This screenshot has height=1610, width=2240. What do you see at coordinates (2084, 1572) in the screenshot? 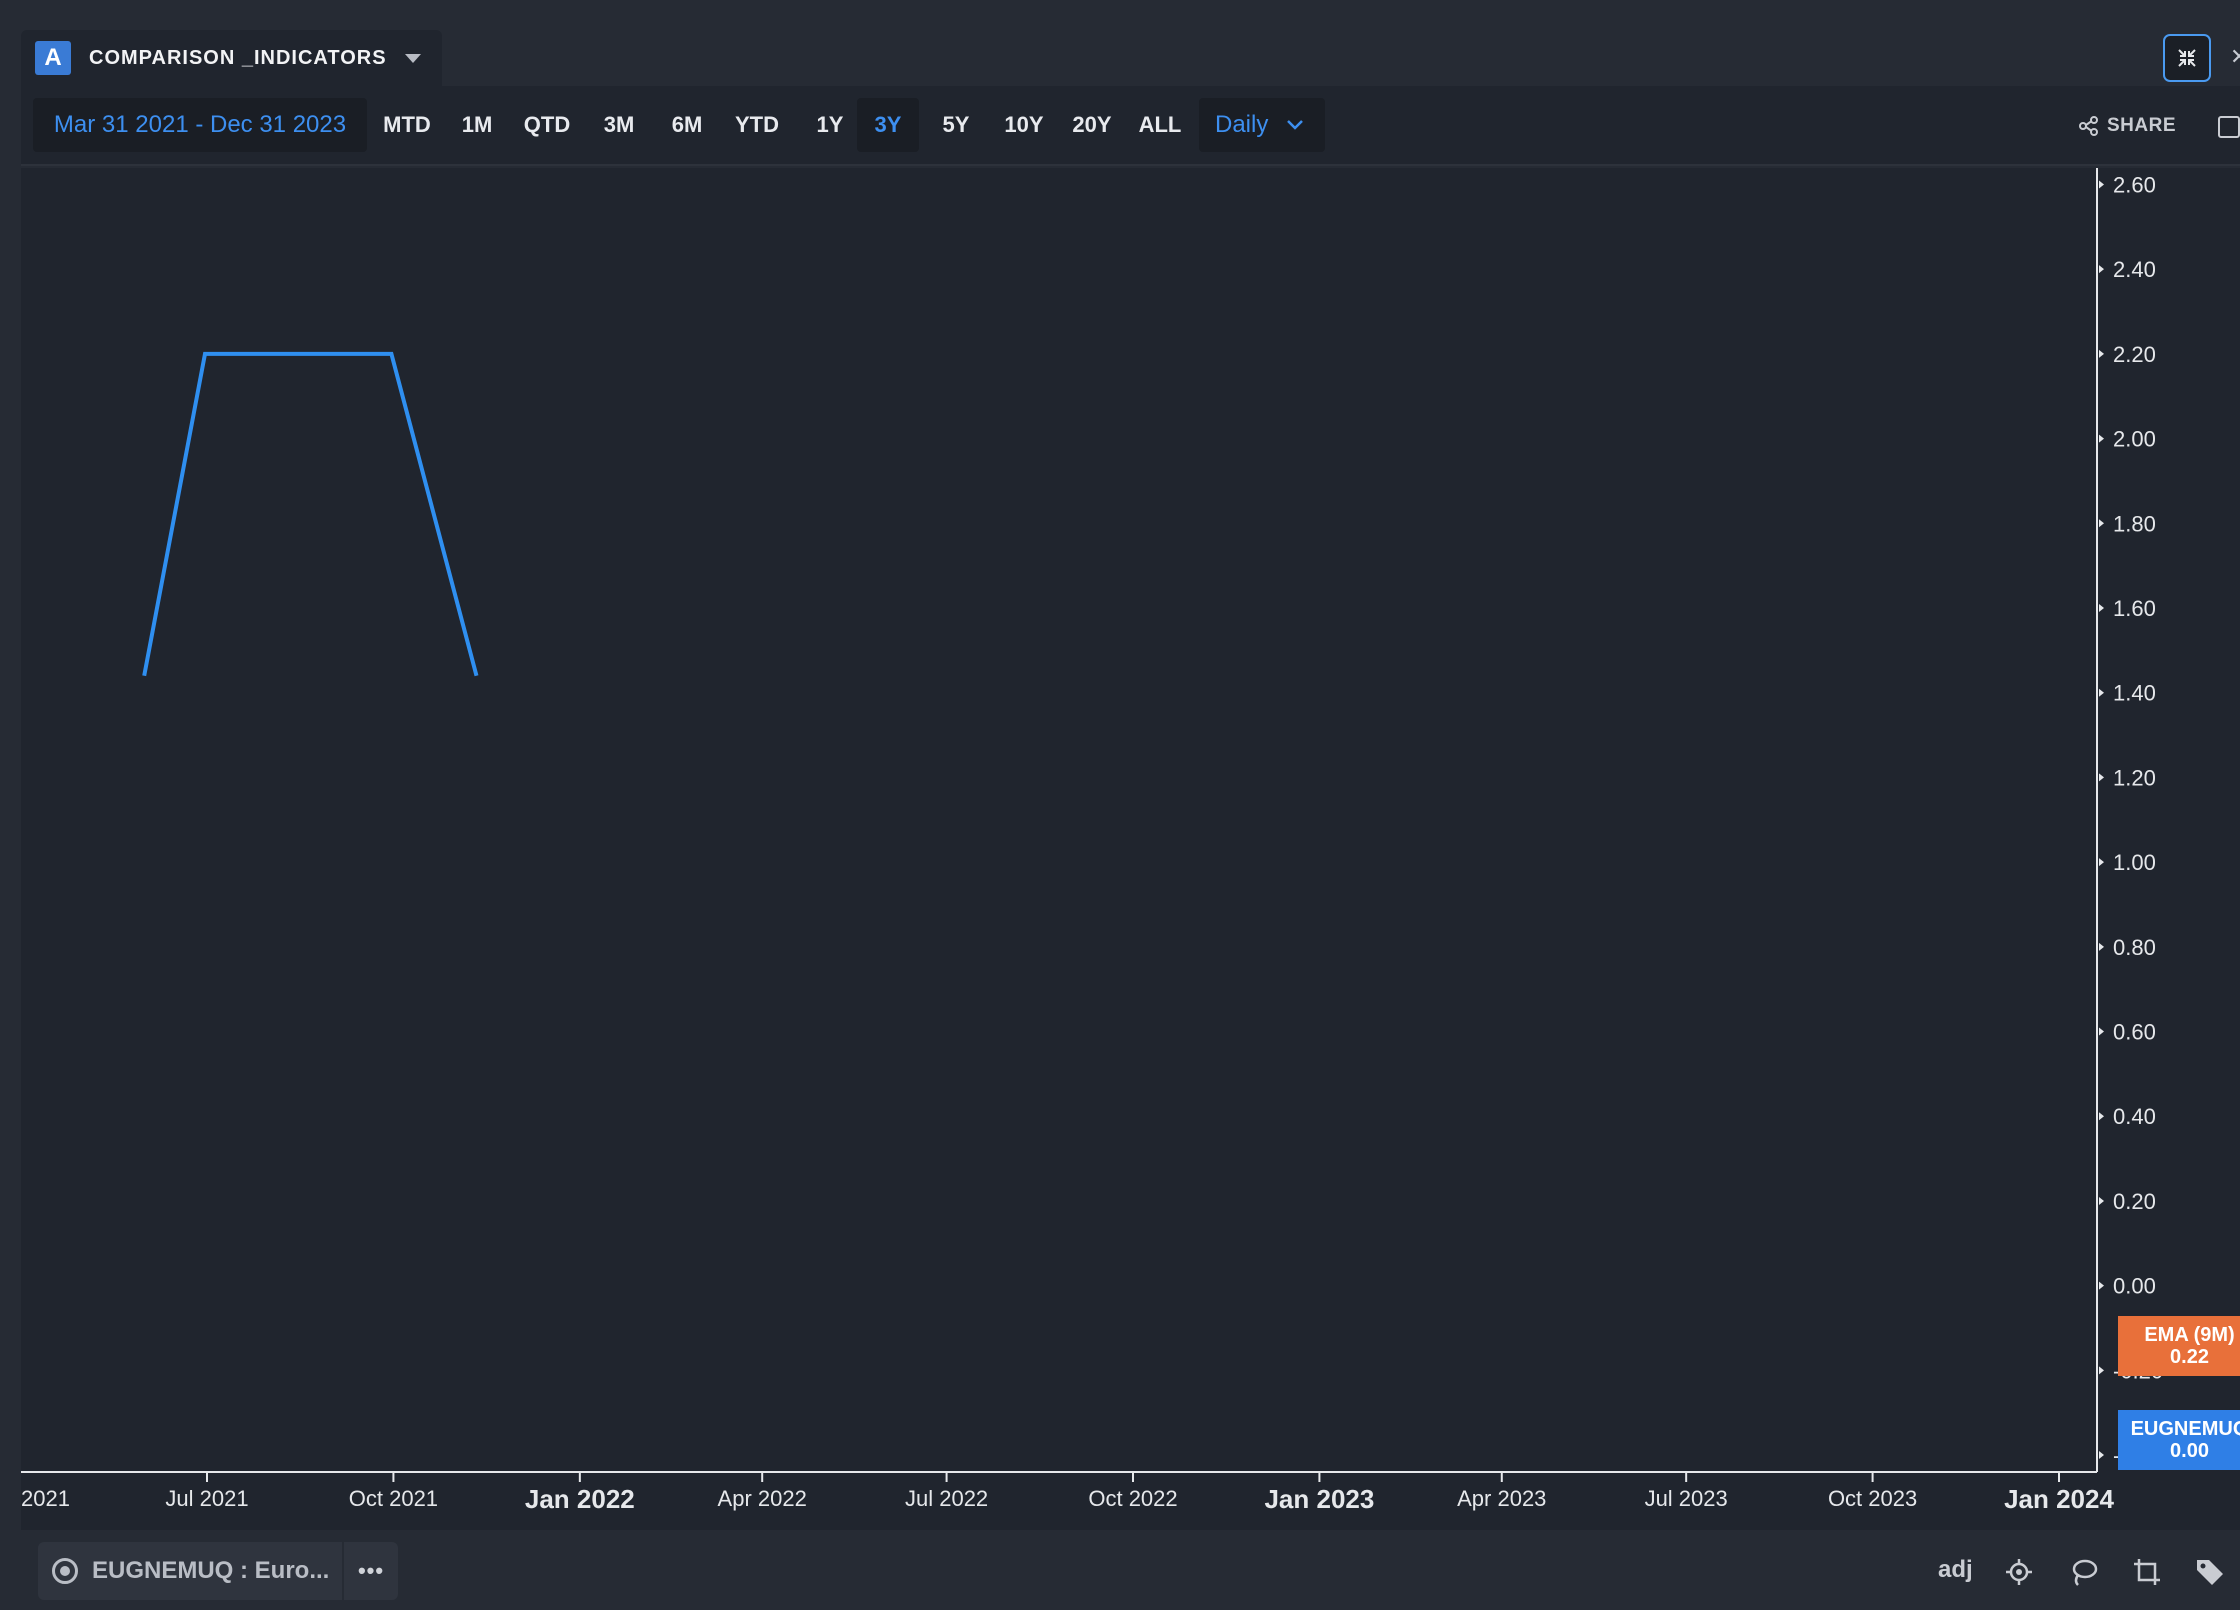
I see `lasso-icon` at bounding box center [2084, 1572].